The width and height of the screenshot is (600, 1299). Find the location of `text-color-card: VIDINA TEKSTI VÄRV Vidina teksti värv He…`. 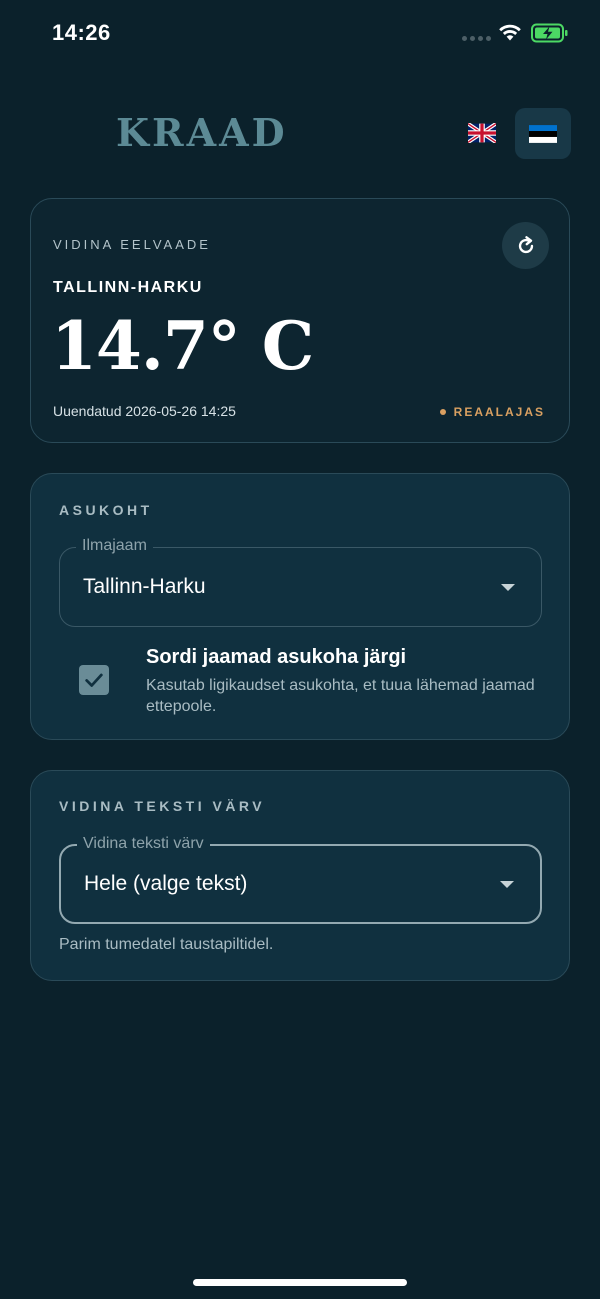

text-color-card: VIDINA TEKSTI VÄRV Vidina teksti värv He… is located at coordinates (300, 875).